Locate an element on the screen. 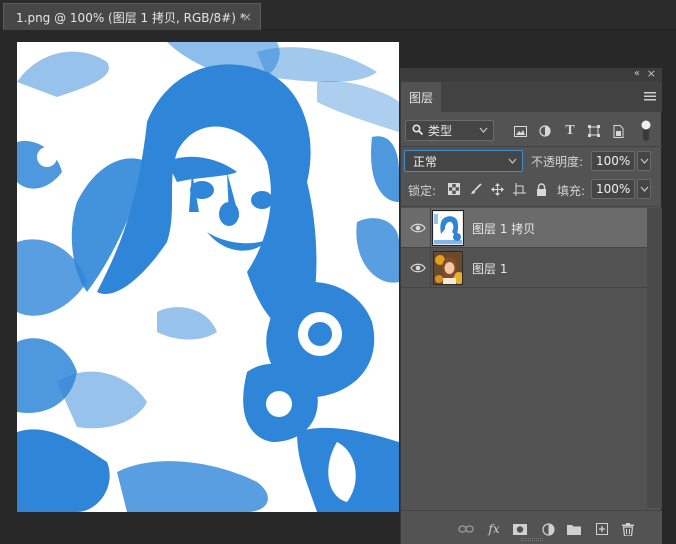 The image size is (676, 544). link-layers-icon is located at coordinates (466, 529).